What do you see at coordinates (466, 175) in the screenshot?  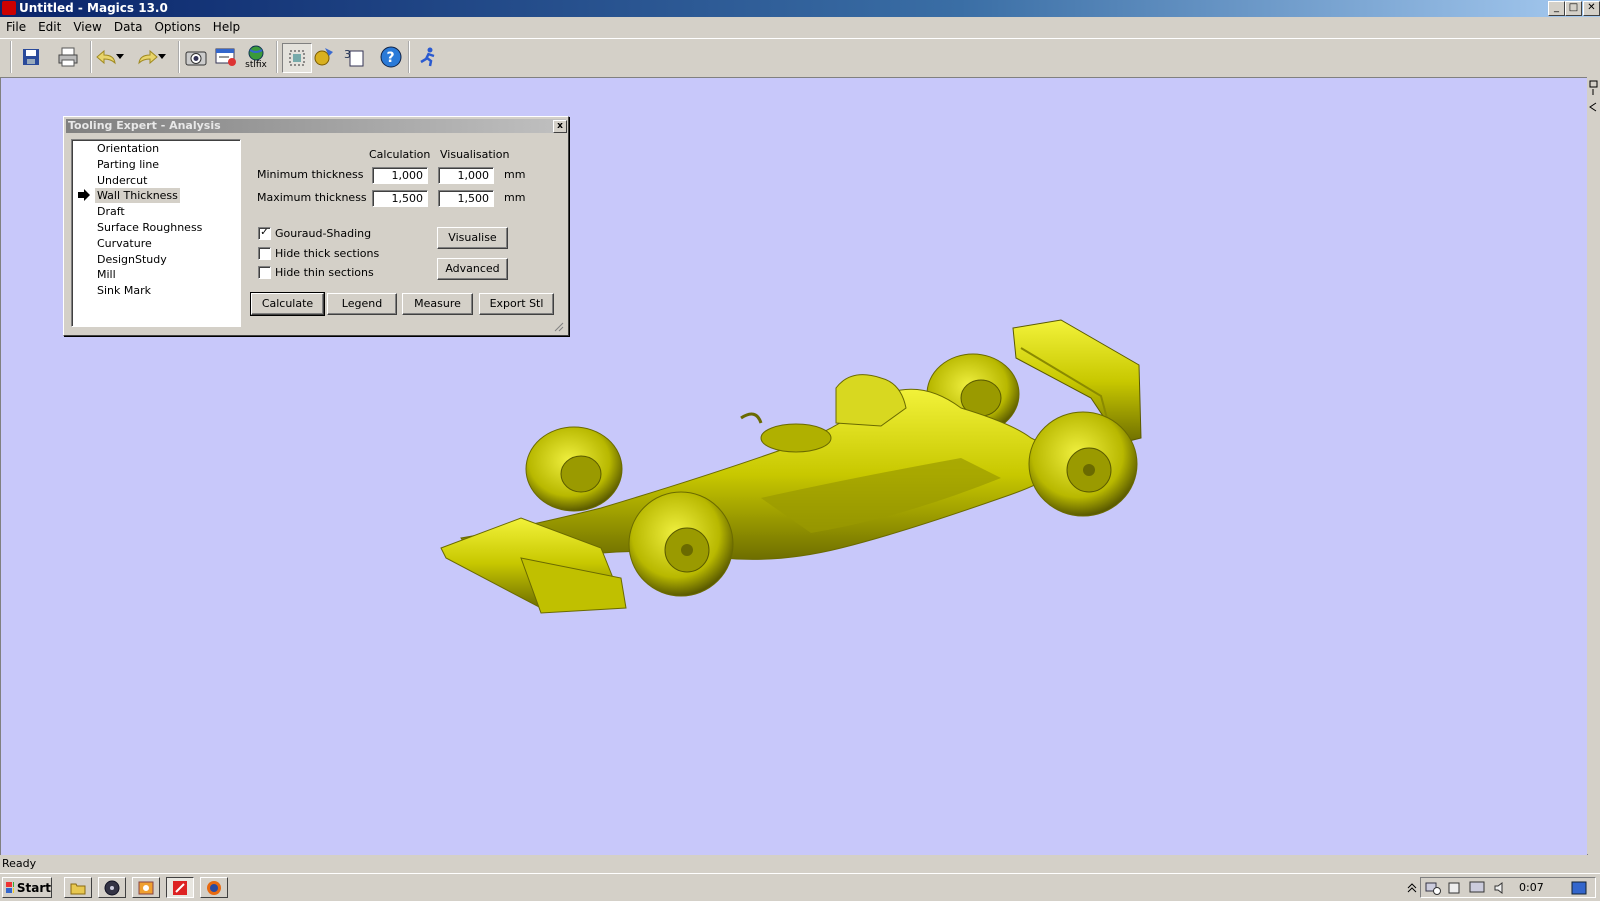 I see `min-thickness-vis-input: 1,000` at bounding box center [466, 175].